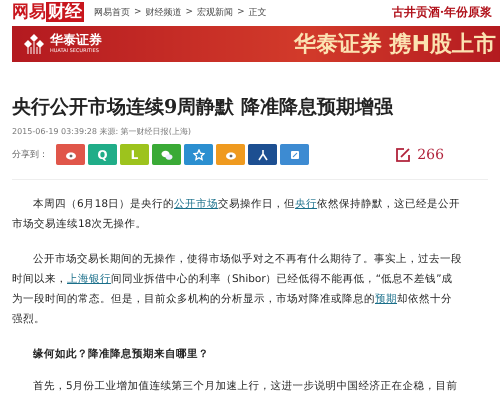 The width and height of the screenshot is (500, 420). Describe the element at coordinates (442, 12) in the screenshot. I see `ad-text: 古井贡酒·年份原浆` at that location.